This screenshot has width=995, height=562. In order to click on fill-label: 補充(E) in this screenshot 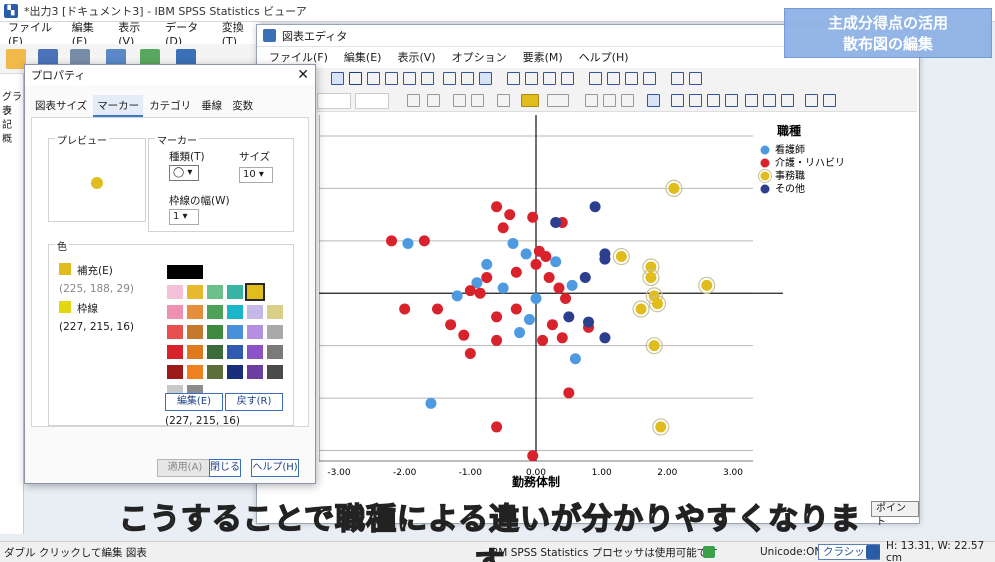, I will do `click(95, 270)`.